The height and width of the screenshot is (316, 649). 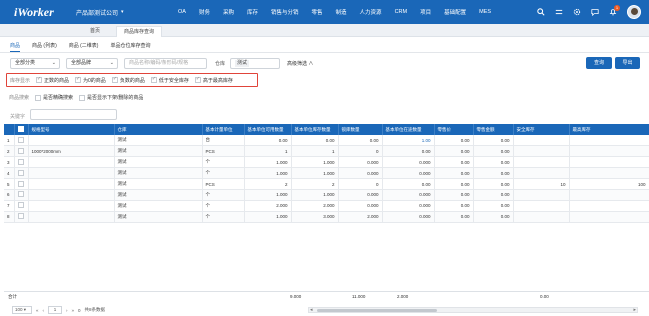 I want to click on next-page-button: ›, so click(x=67, y=310).